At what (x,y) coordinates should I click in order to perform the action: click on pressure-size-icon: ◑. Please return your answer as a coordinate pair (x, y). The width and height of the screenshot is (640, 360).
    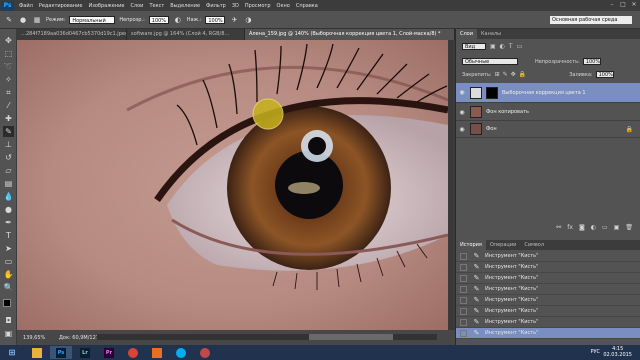
    Looking at the image, I should click on (248, 20).